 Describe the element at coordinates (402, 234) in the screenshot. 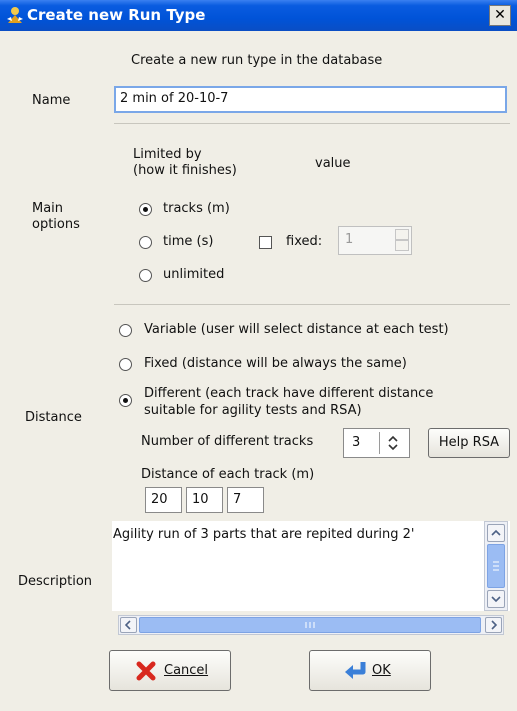

I see `spin-up-icon` at that location.